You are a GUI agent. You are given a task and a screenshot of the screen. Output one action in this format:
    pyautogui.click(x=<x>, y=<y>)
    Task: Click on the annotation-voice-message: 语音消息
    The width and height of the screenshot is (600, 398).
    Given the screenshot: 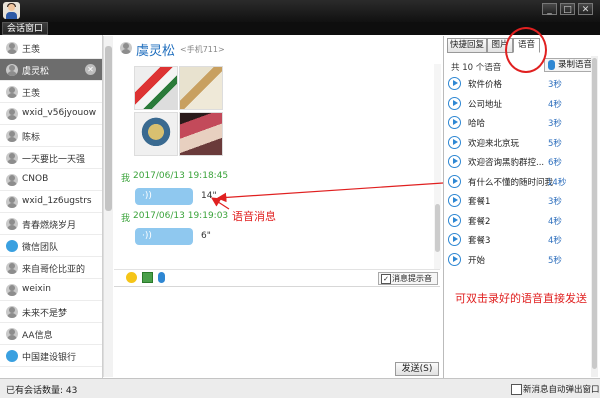 What is the action you would take?
    pyautogui.click(x=254, y=216)
    